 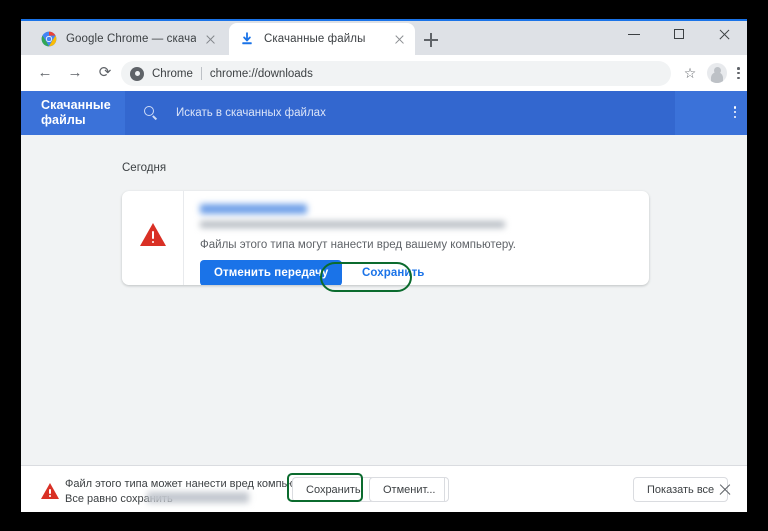 What do you see at coordinates (679, 34) in the screenshot?
I see `window-maximize-button` at bounding box center [679, 34].